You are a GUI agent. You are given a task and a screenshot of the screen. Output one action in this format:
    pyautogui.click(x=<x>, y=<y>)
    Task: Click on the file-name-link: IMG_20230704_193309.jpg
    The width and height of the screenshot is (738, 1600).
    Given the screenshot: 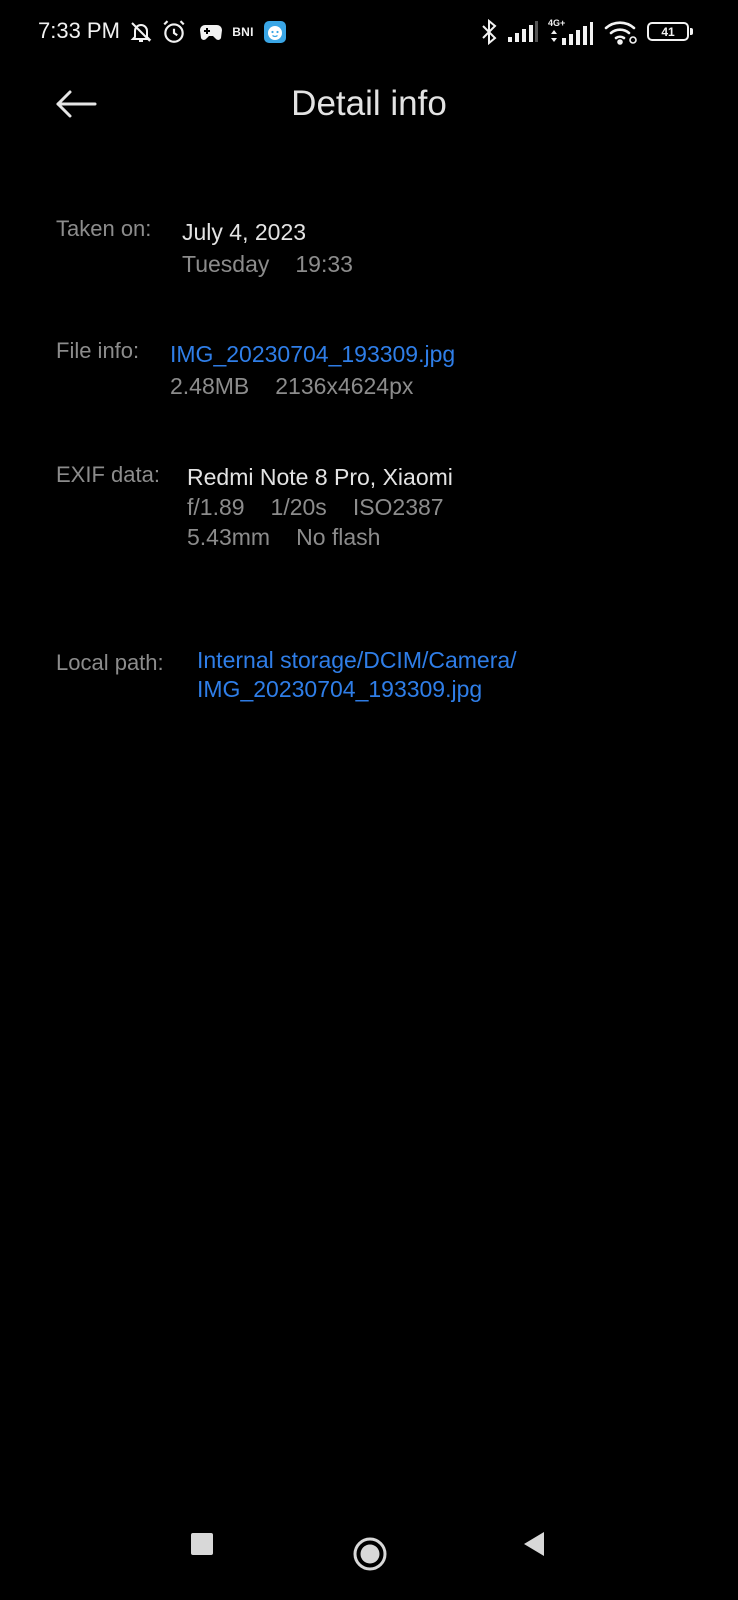 What is the action you would take?
    pyautogui.click(x=312, y=354)
    